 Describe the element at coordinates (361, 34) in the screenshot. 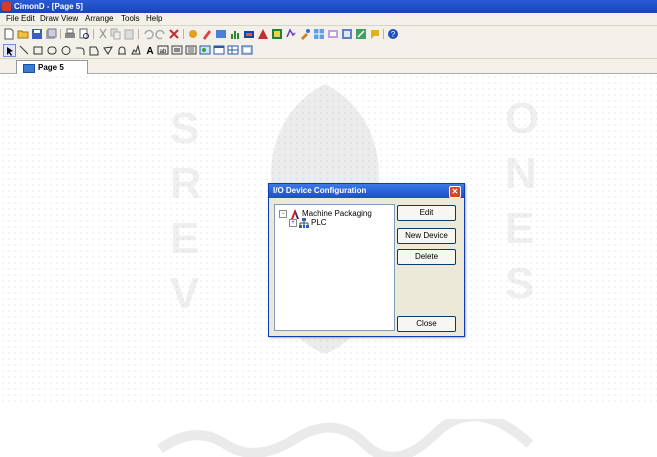

I see `diagram-icon` at that location.